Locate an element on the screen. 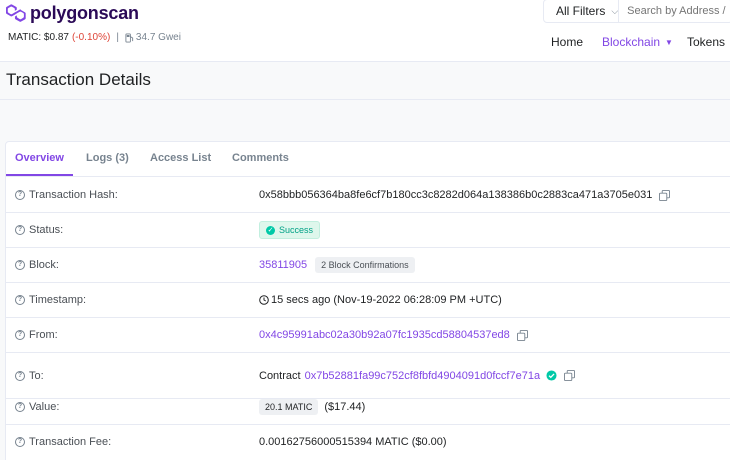 The image size is (730, 460). block-number-link: 35811905 is located at coordinates (283, 265).